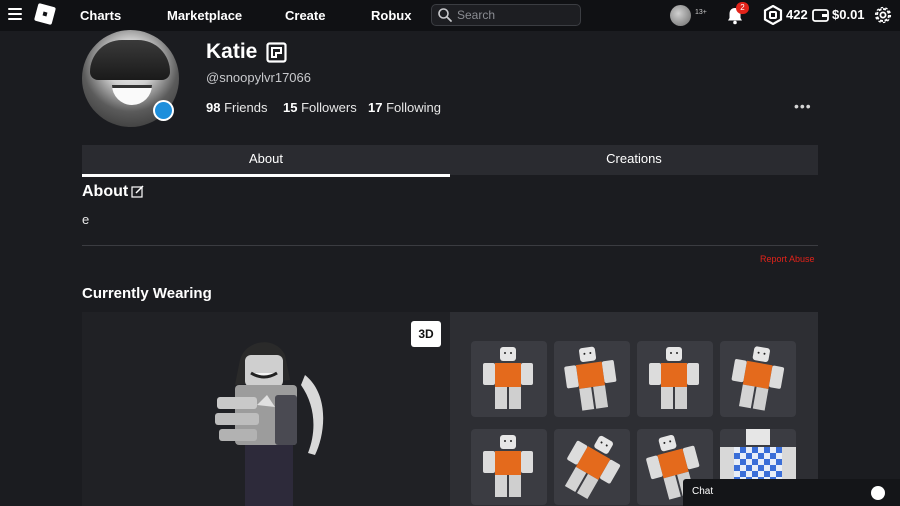  What do you see at coordinates (450, 245) in the screenshot?
I see `divider` at bounding box center [450, 245].